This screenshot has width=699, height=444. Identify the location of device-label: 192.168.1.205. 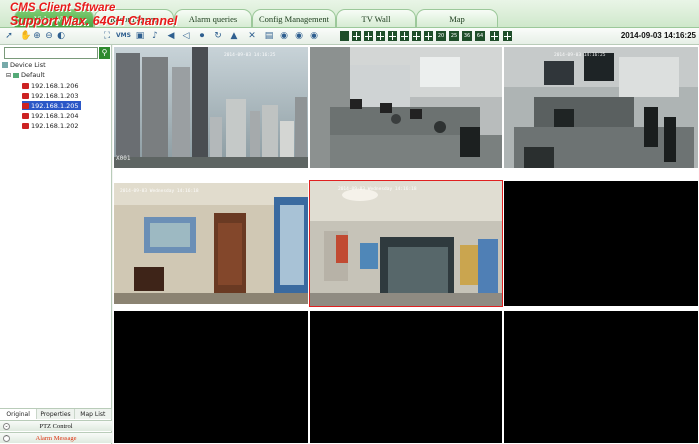
(55, 105).